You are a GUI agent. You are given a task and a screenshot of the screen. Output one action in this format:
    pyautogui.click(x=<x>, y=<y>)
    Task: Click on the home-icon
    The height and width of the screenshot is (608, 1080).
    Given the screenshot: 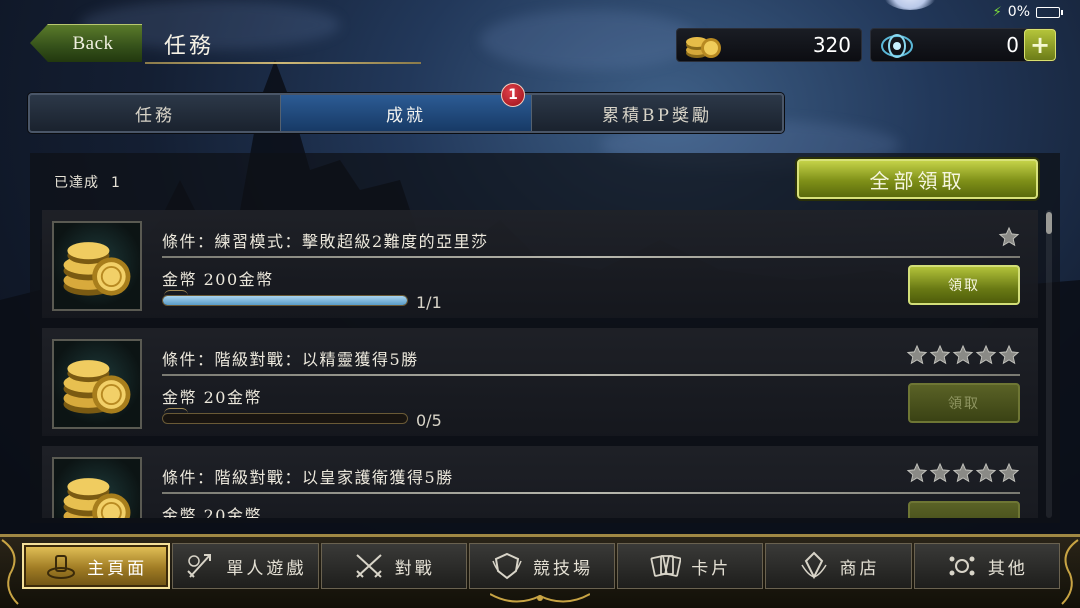 What is the action you would take?
    pyautogui.click(x=61, y=567)
    